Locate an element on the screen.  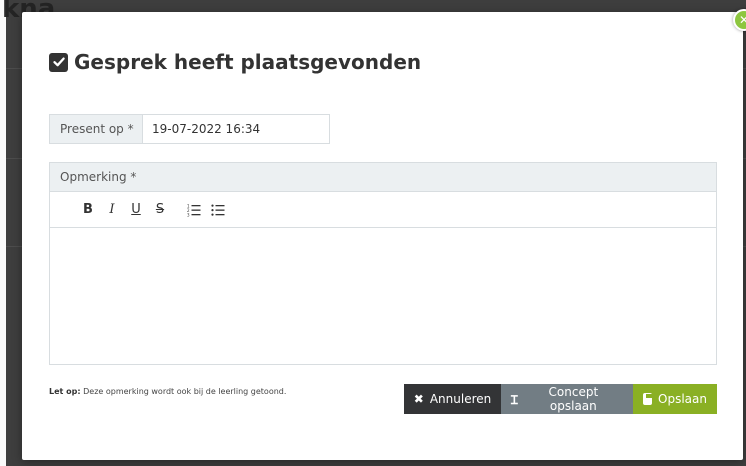
cancel-button: ✖ Annuleren is located at coordinates (452, 399).